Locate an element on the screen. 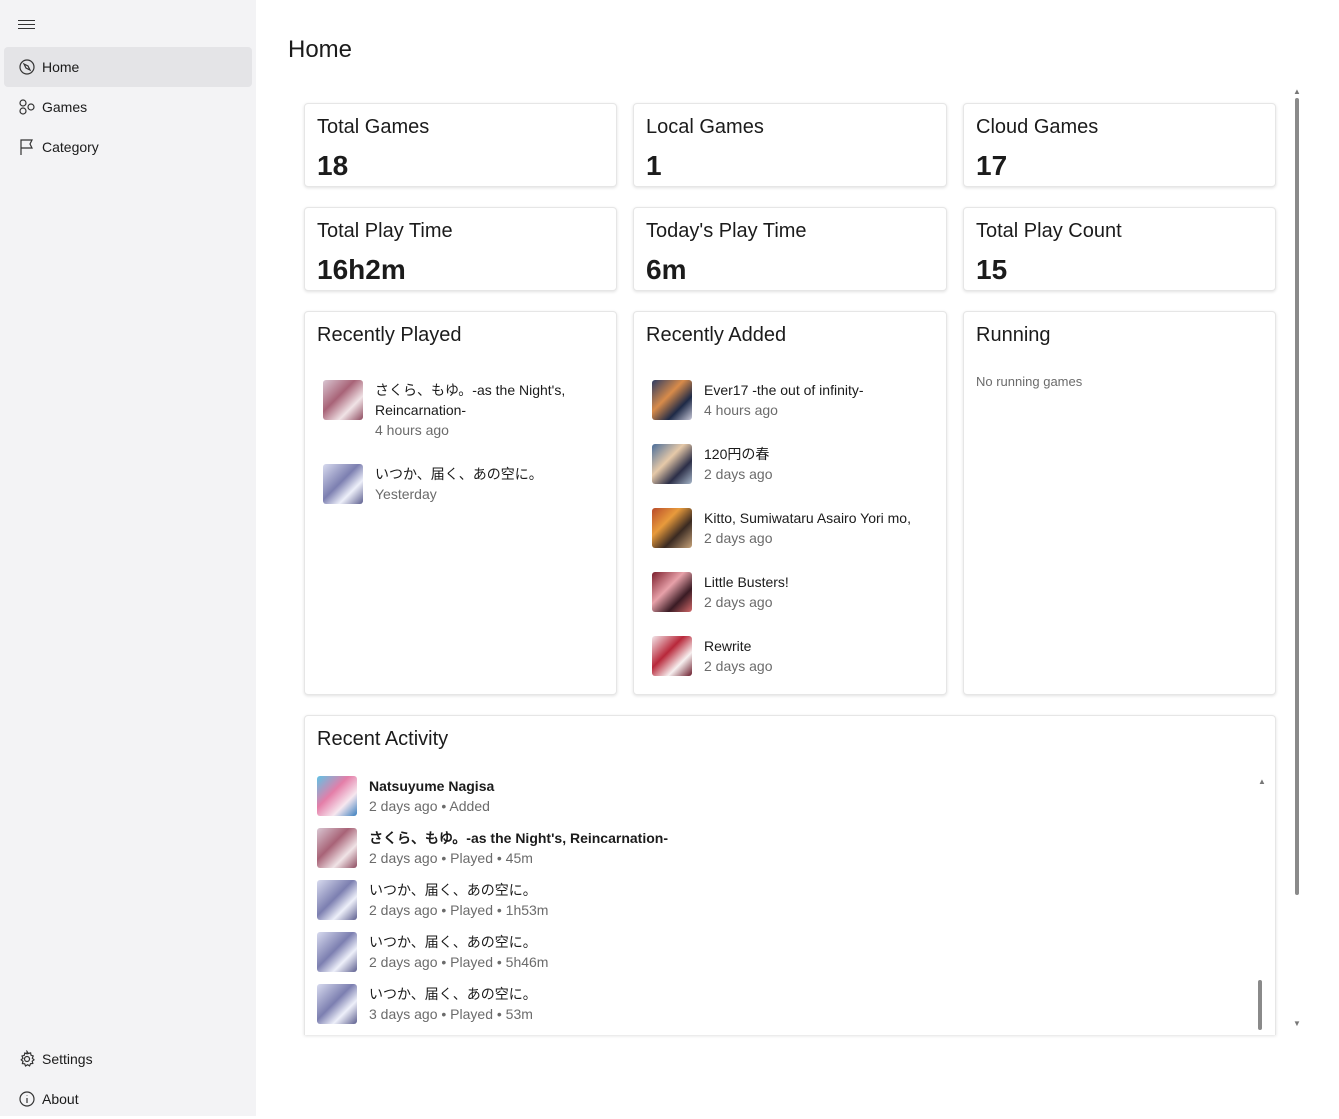  running-card: Running No running games is located at coordinates (1119, 503).